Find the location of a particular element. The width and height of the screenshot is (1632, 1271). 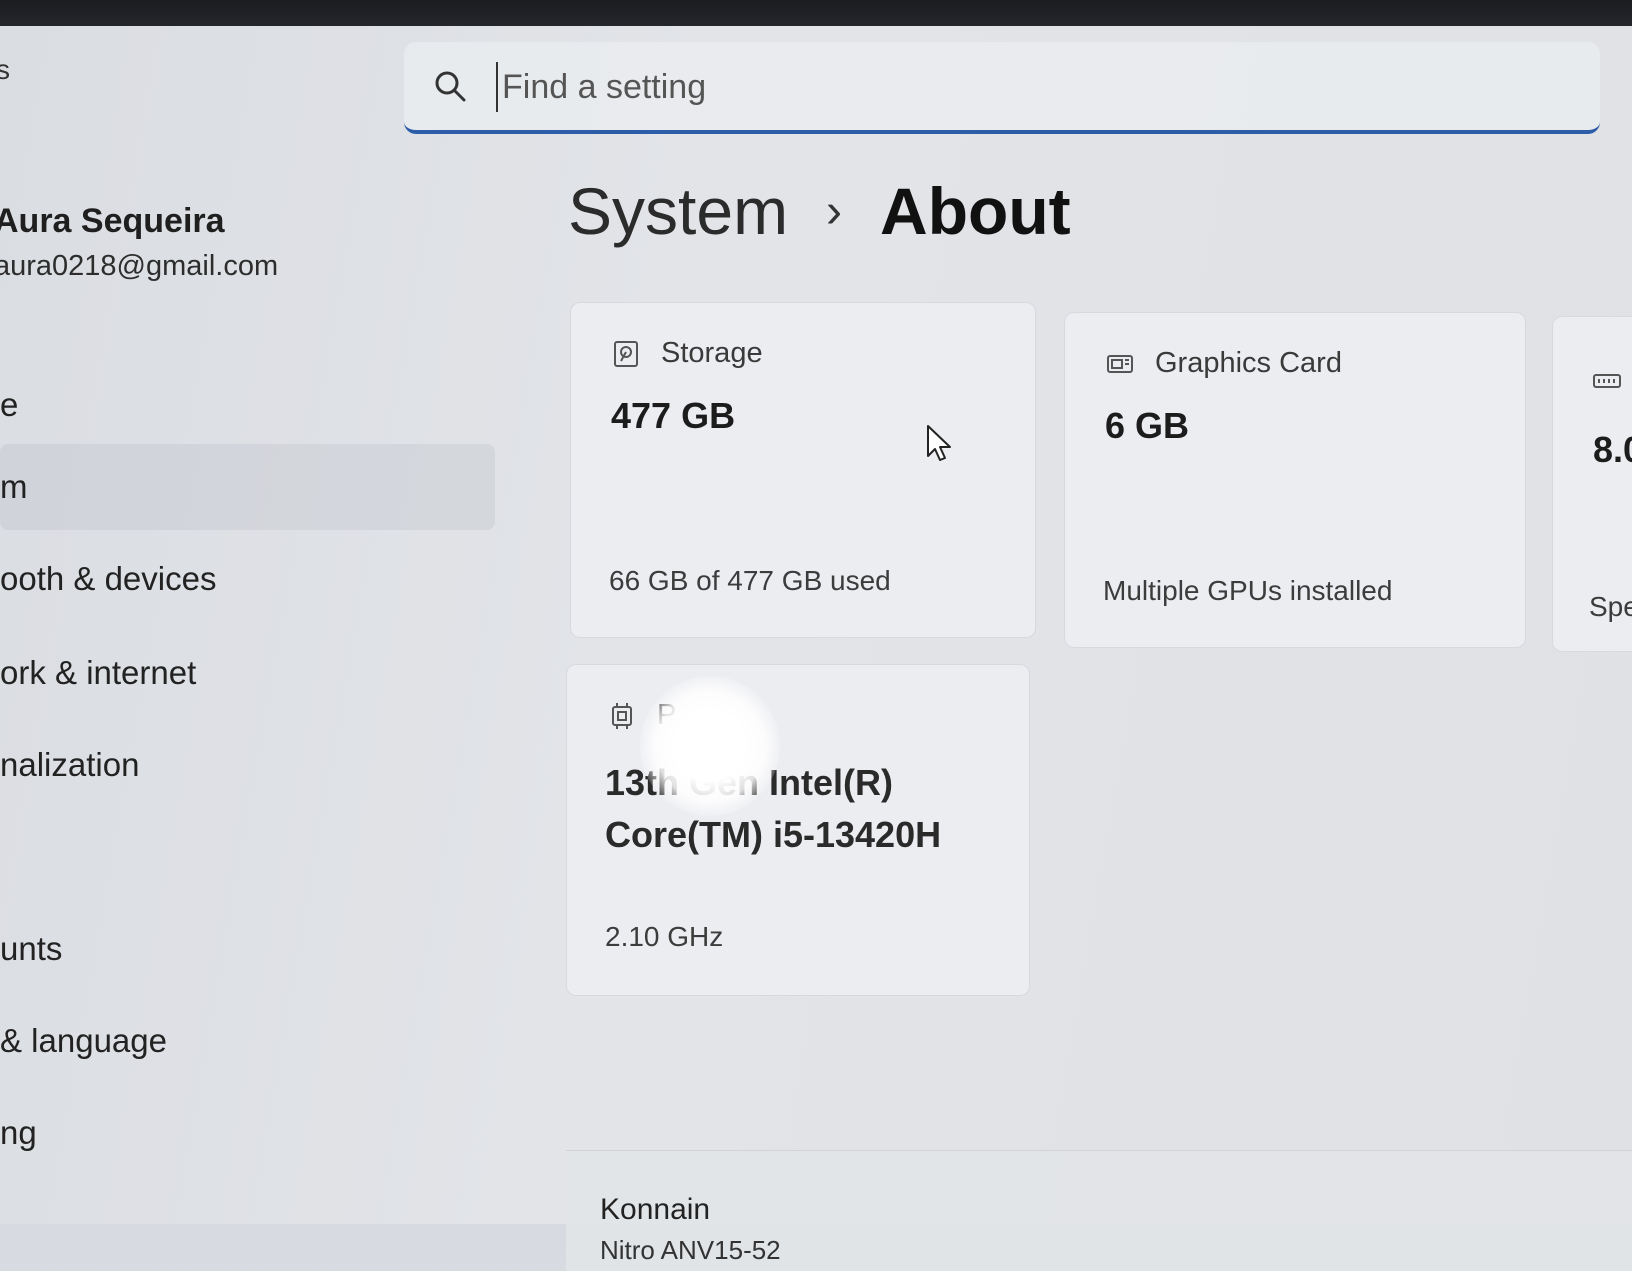

processor-line-2: Core(TM) i5-13420H is located at coordinates (773, 834).